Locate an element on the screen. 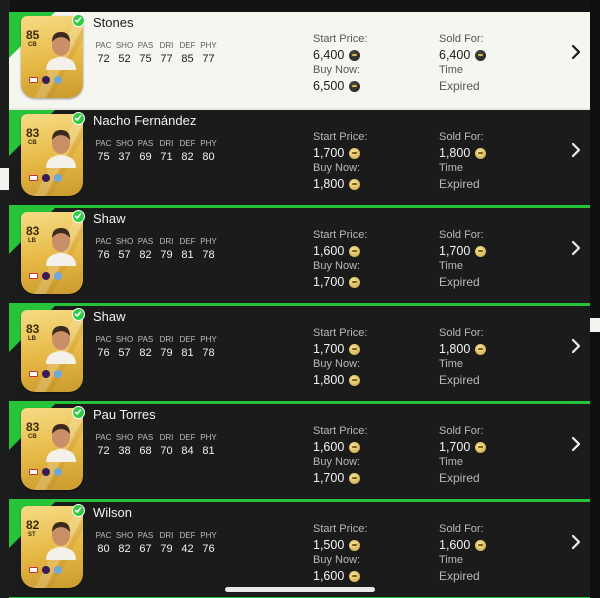 The height and width of the screenshot is (598, 600). player-card: 85 CB is located at coordinates (52, 57).